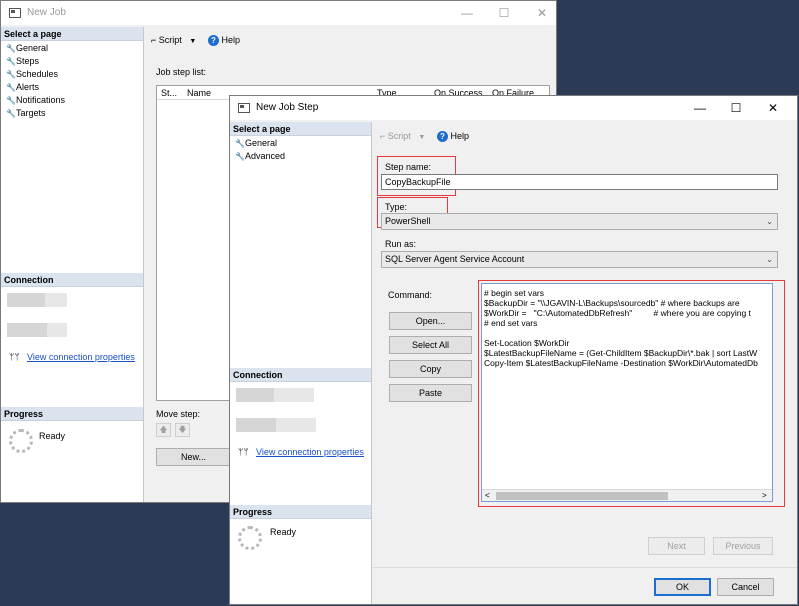 The width and height of the screenshot is (799, 606). Describe the element at coordinates (676, 546) in the screenshot. I see `next-button: Next` at that location.